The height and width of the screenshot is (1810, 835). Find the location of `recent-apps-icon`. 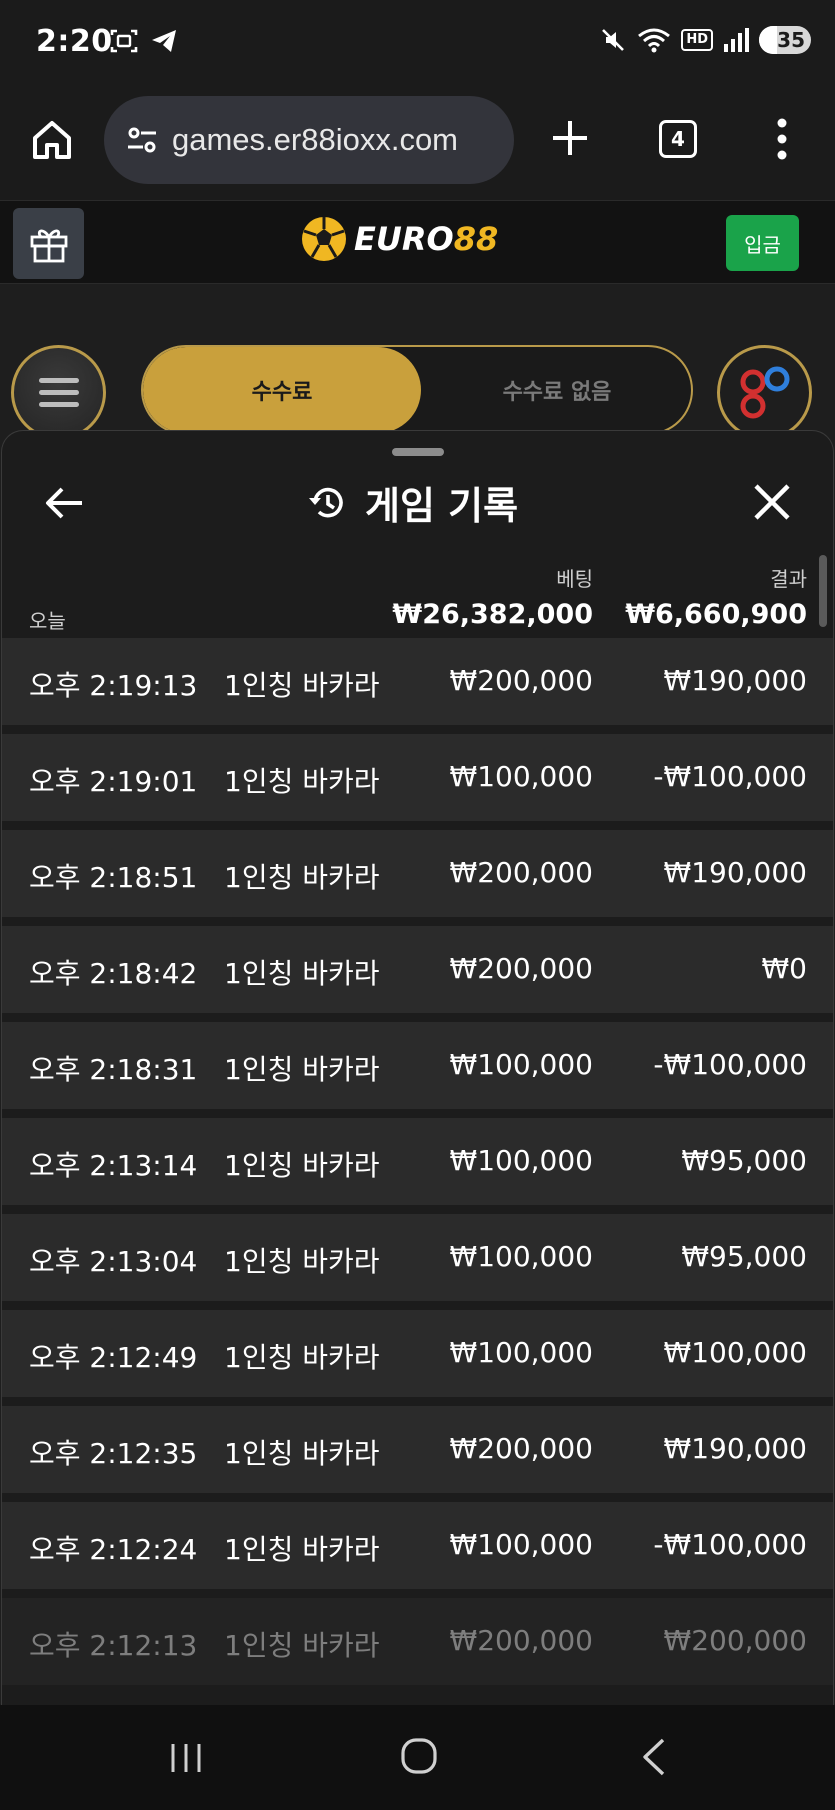

recent-apps-icon is located at coordinates (186, 1758).